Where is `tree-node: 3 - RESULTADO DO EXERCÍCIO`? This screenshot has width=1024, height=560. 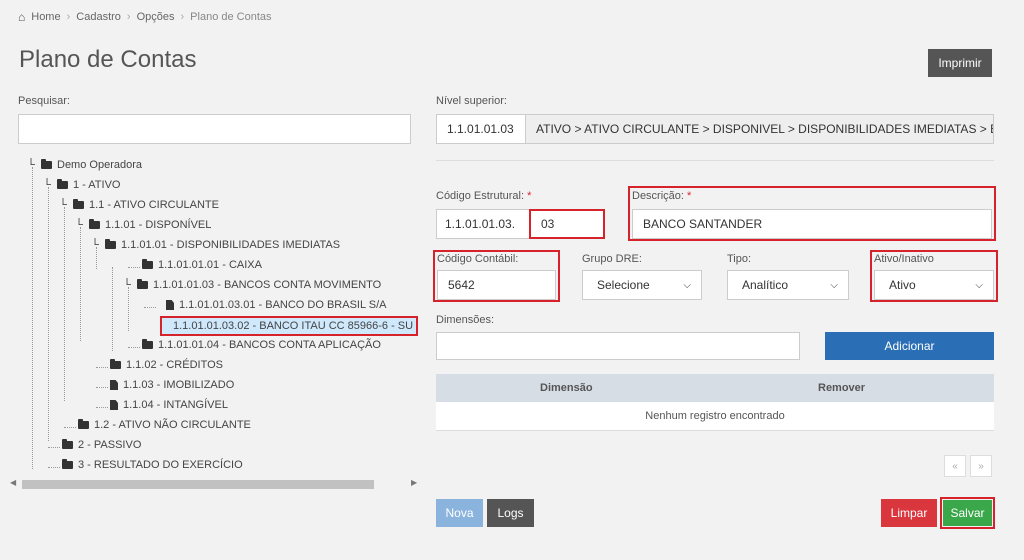
tree-node: 3 - RESULTADO DO EXERCÍCIO is located at coordinates (152, 465).